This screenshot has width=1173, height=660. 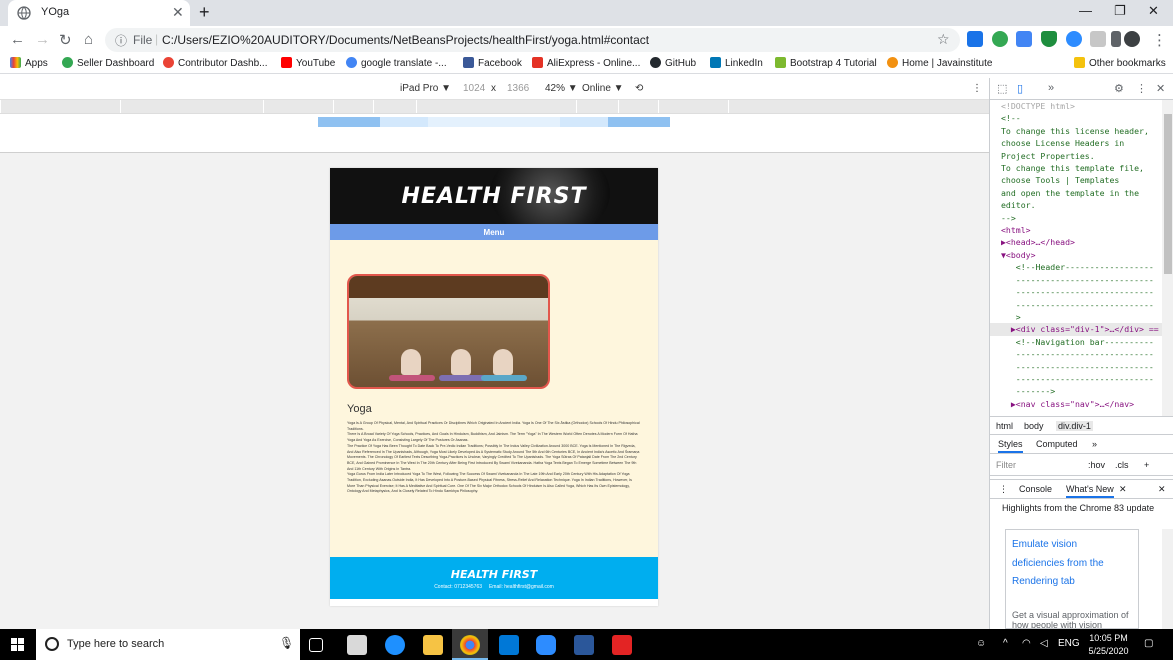 What do you see at coordinates (977, 88) in the screenshot?
I see `device-more-icon: ⋮` at bounding box center [977, 88].